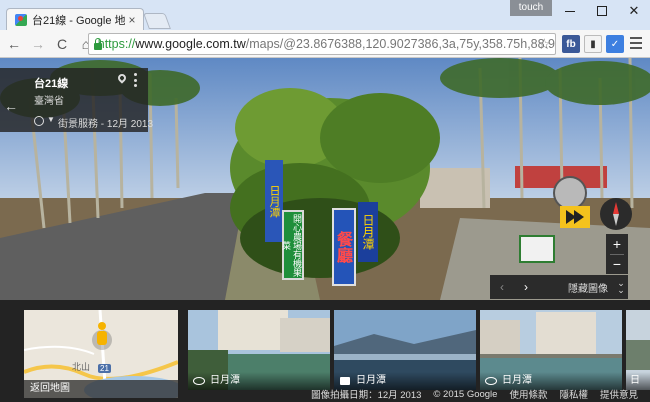 Image resolution: width=650 pixels, height=402 pixels. I want to click on back-button: ←, so click(14, 44).